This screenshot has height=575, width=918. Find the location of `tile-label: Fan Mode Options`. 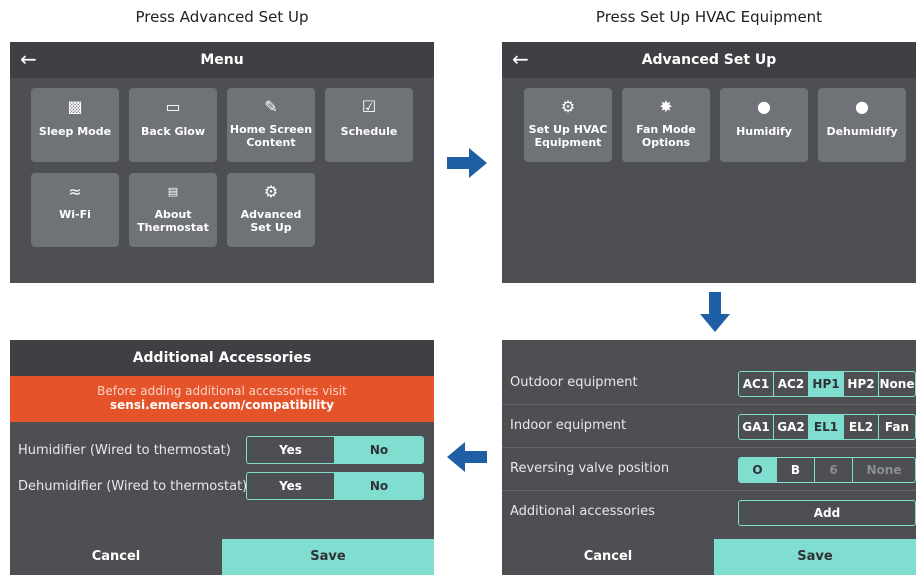

tile-label: Fan Mode Options is located at coordinates (666, 136).